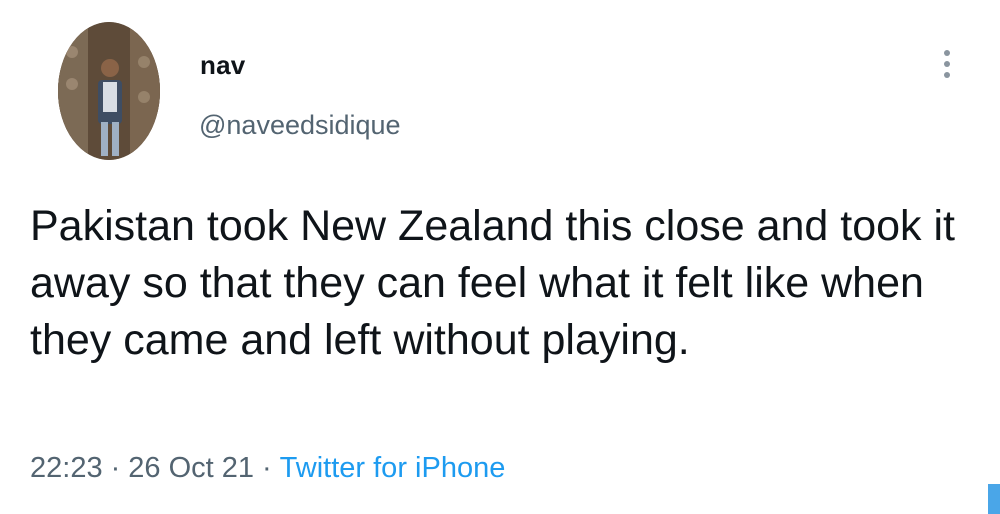  What do you see at coordinates (300, 125) in the screenshot?
I see `user-handle: @naveedsidique` at bounding box center [300, 125].